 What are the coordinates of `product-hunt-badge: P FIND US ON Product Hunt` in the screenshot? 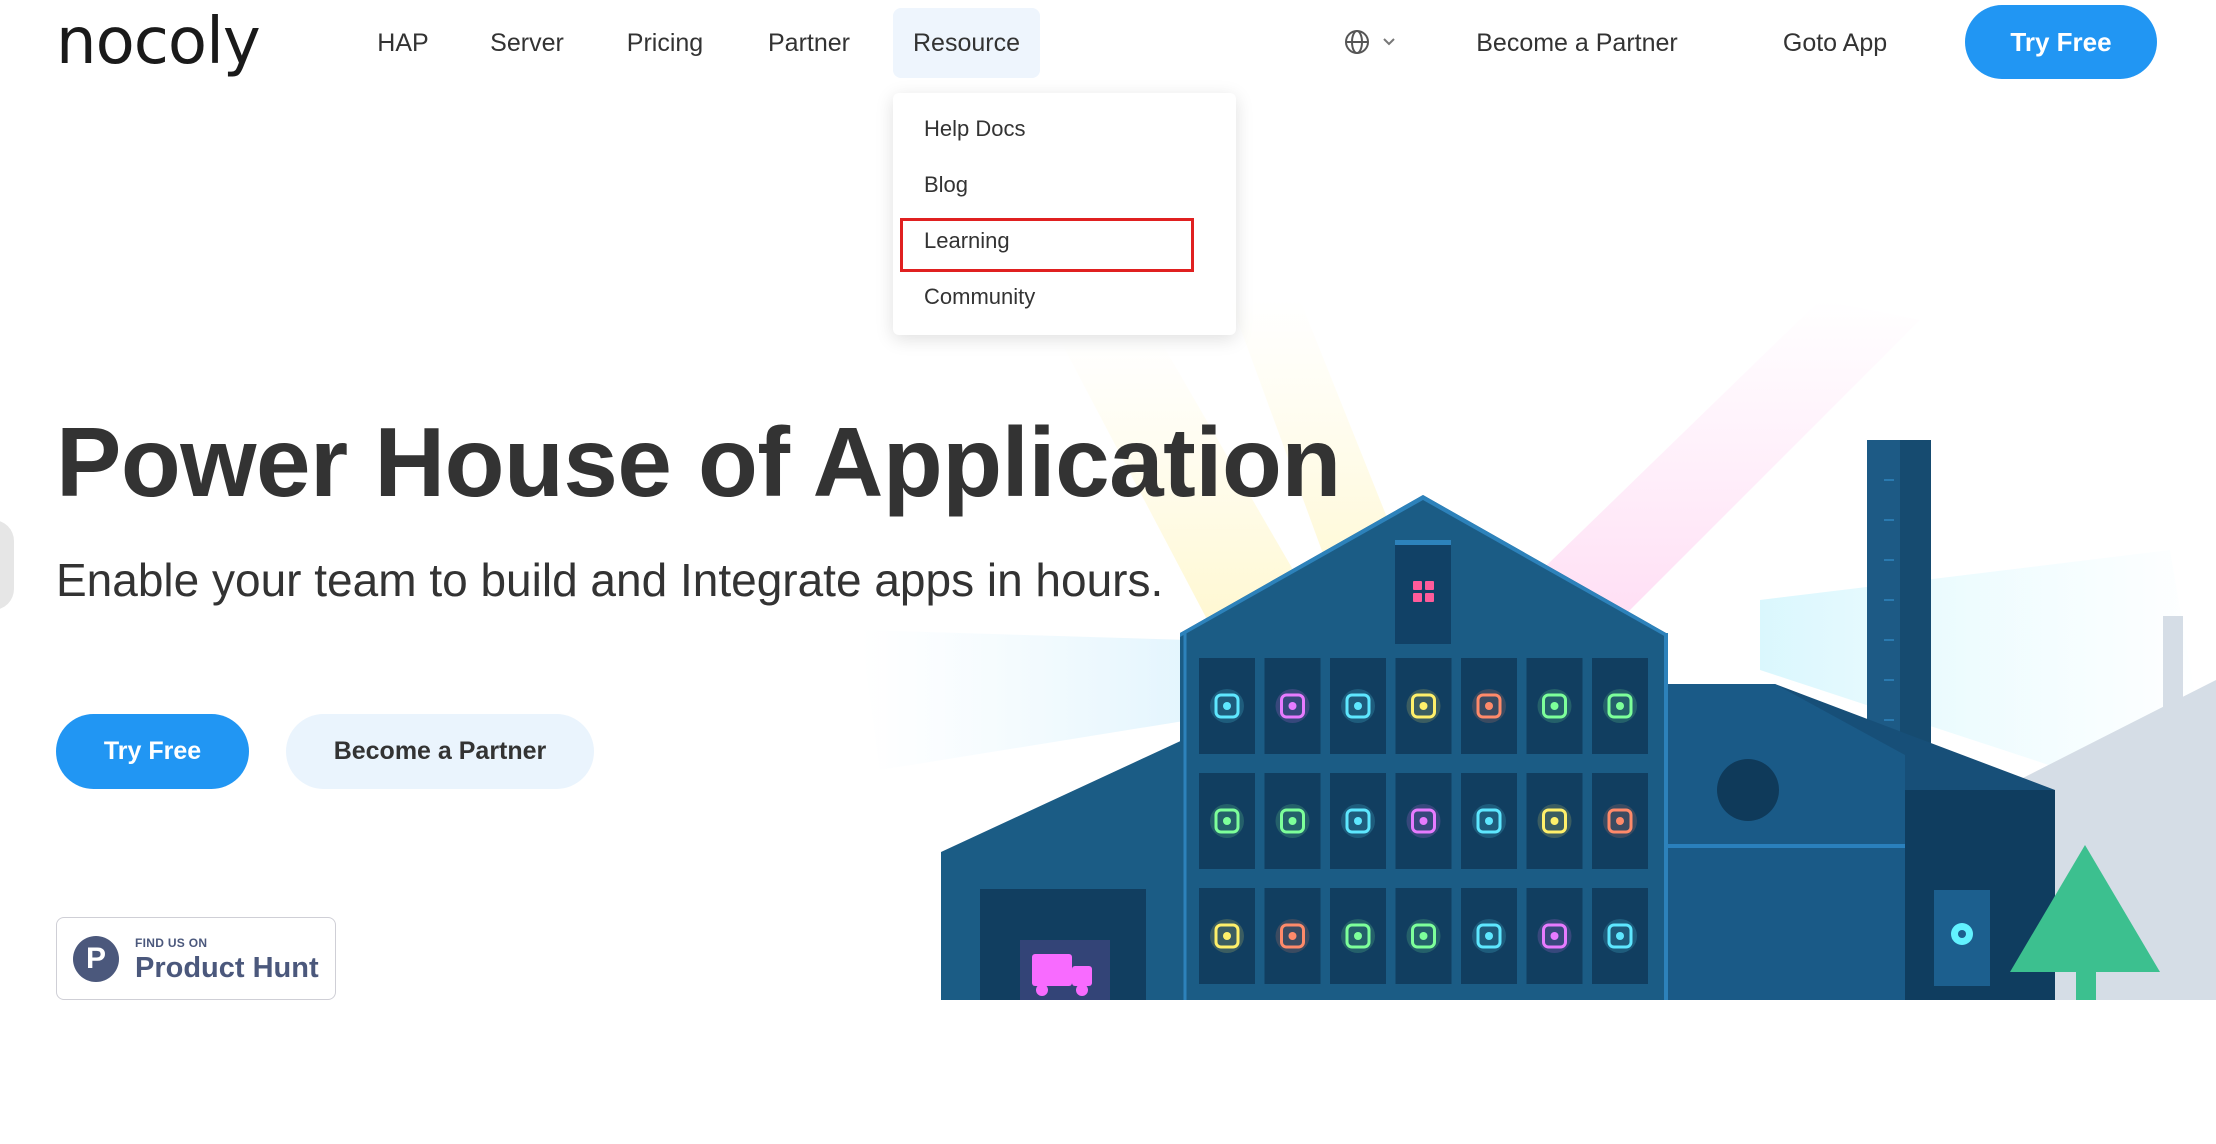 It's located at (196, 958).